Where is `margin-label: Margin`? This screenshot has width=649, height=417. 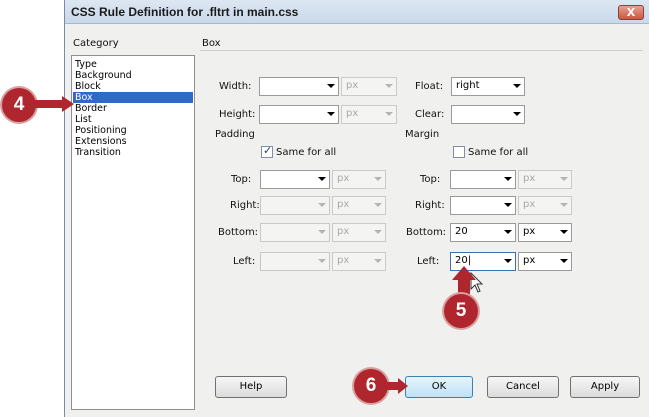
margin-label: Margin is located at coordinates (422, 134).